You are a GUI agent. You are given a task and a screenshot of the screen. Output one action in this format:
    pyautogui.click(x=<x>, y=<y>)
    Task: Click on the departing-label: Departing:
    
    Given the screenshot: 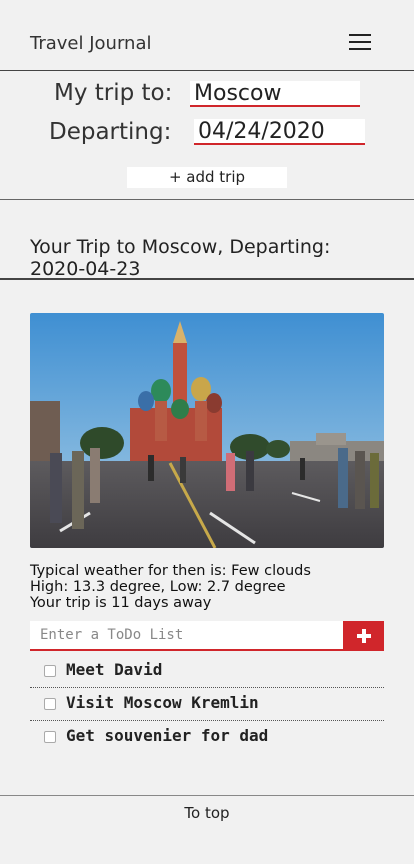 What is the action you would take?
    pyautogui.click(x=110, y=132)
    